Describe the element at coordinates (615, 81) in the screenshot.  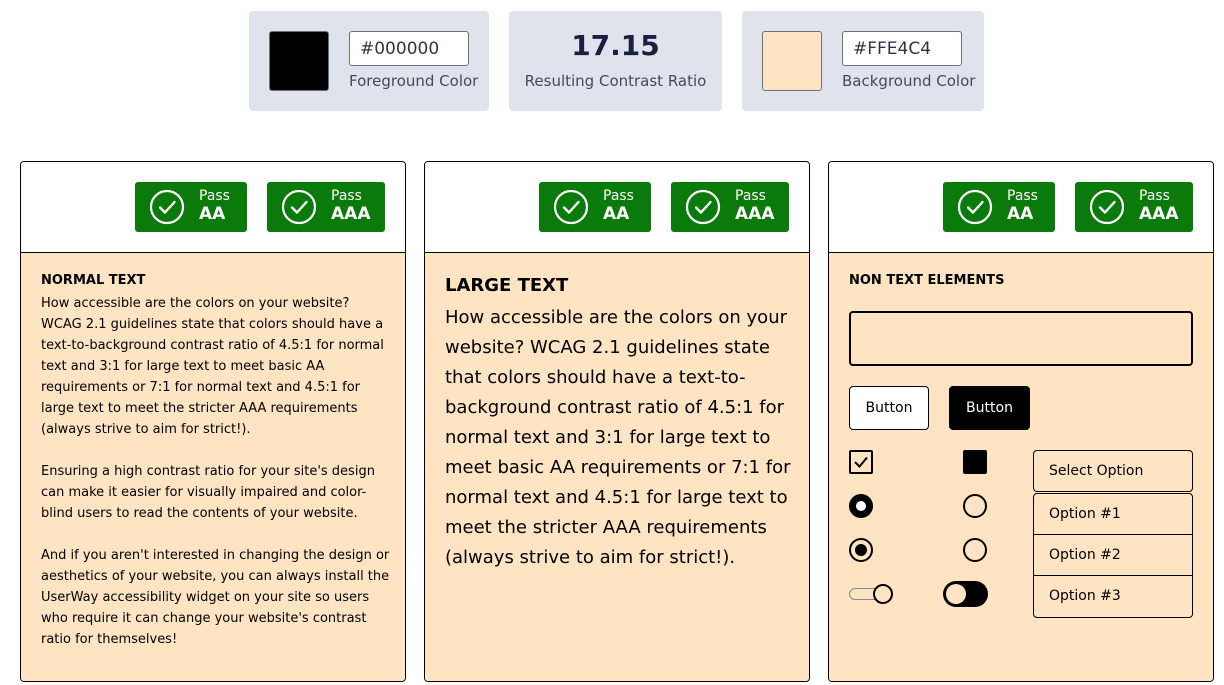
I see `contrast-ratio-label: Resulting Contrast Ratio` at that location.